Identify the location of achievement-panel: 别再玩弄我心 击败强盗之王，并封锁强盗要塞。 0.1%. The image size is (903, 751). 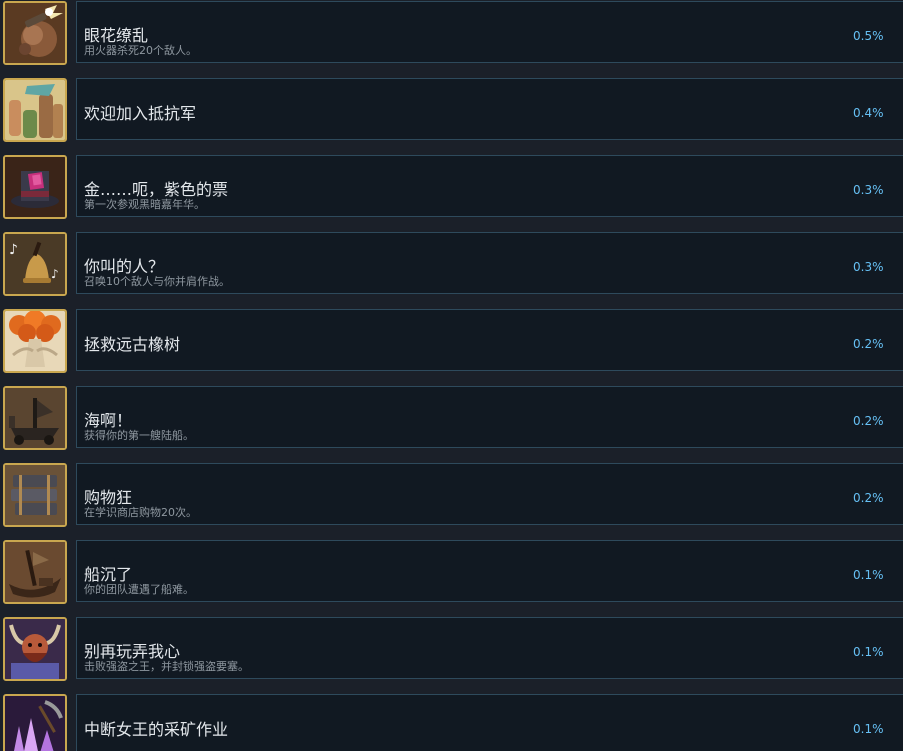
(489, 648).